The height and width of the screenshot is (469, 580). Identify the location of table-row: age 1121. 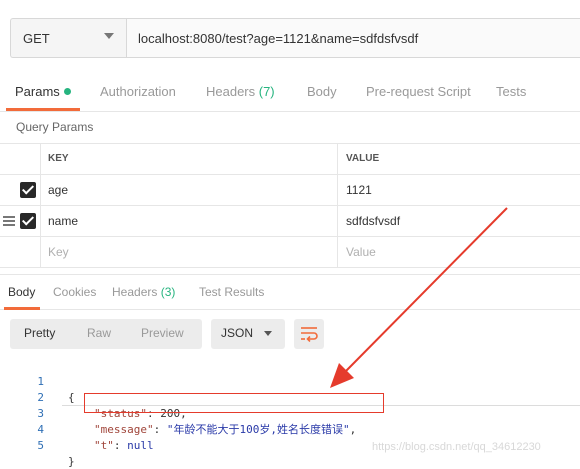
(290, 190).